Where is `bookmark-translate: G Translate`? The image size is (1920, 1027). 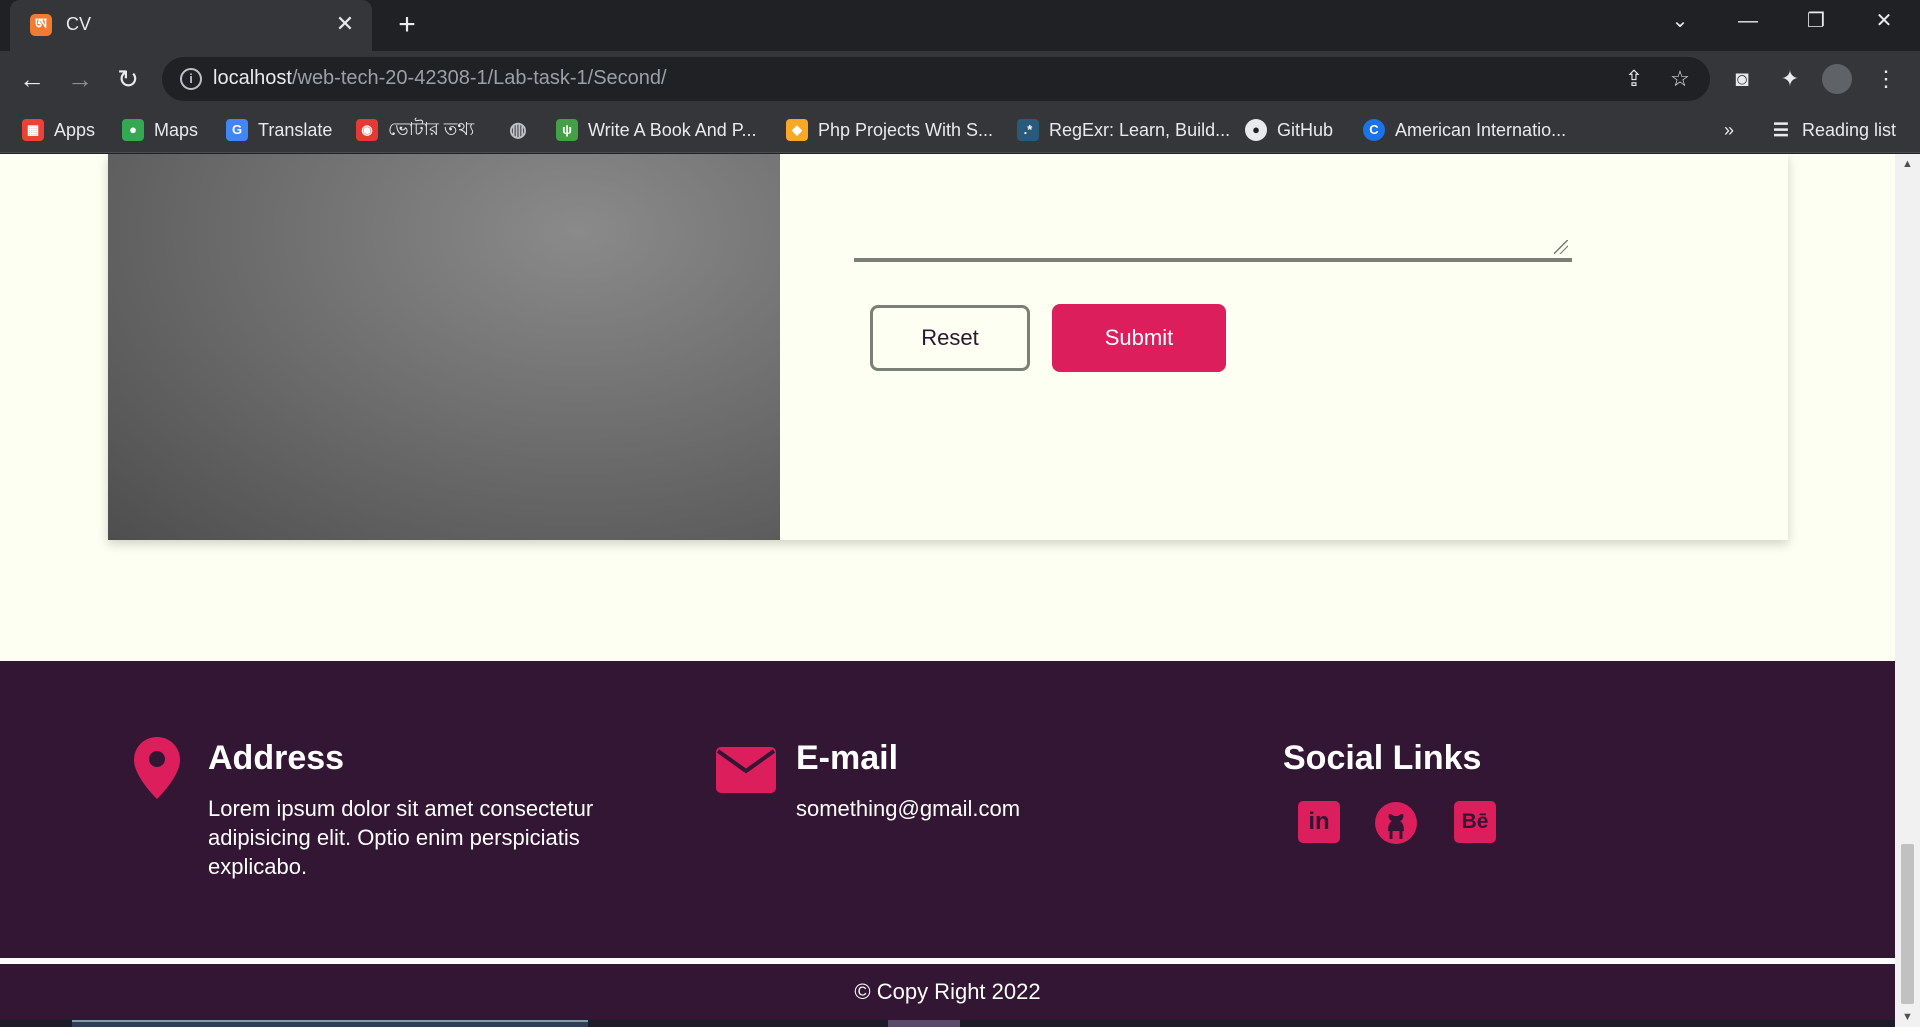 bookmark-translate: G Translate is located at coordinates (279, 130).